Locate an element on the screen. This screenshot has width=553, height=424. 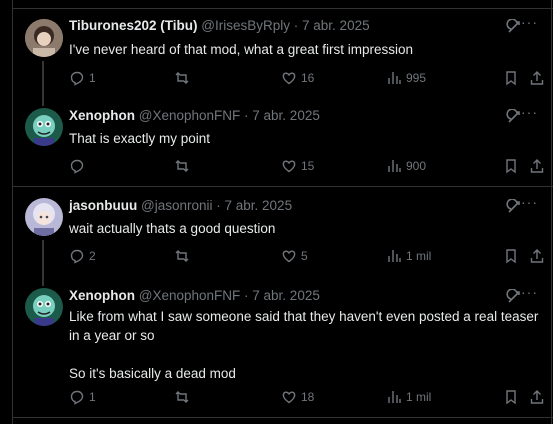
like-count: 18 is located at coordinates (308, 397).